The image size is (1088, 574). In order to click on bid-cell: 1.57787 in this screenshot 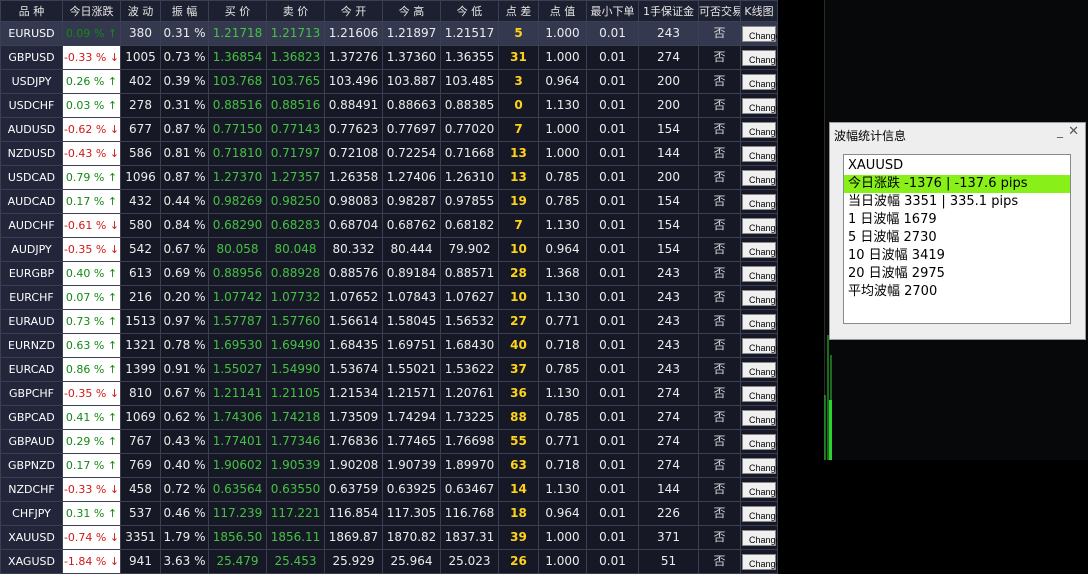, I will do `click(237, 321)`.